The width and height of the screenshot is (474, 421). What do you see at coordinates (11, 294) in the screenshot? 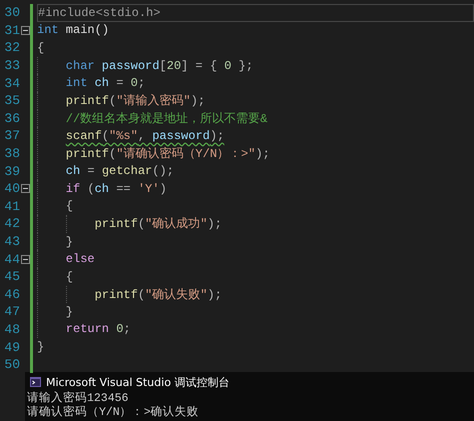
I see `line-number: 46` at bounding box center [11, 294].